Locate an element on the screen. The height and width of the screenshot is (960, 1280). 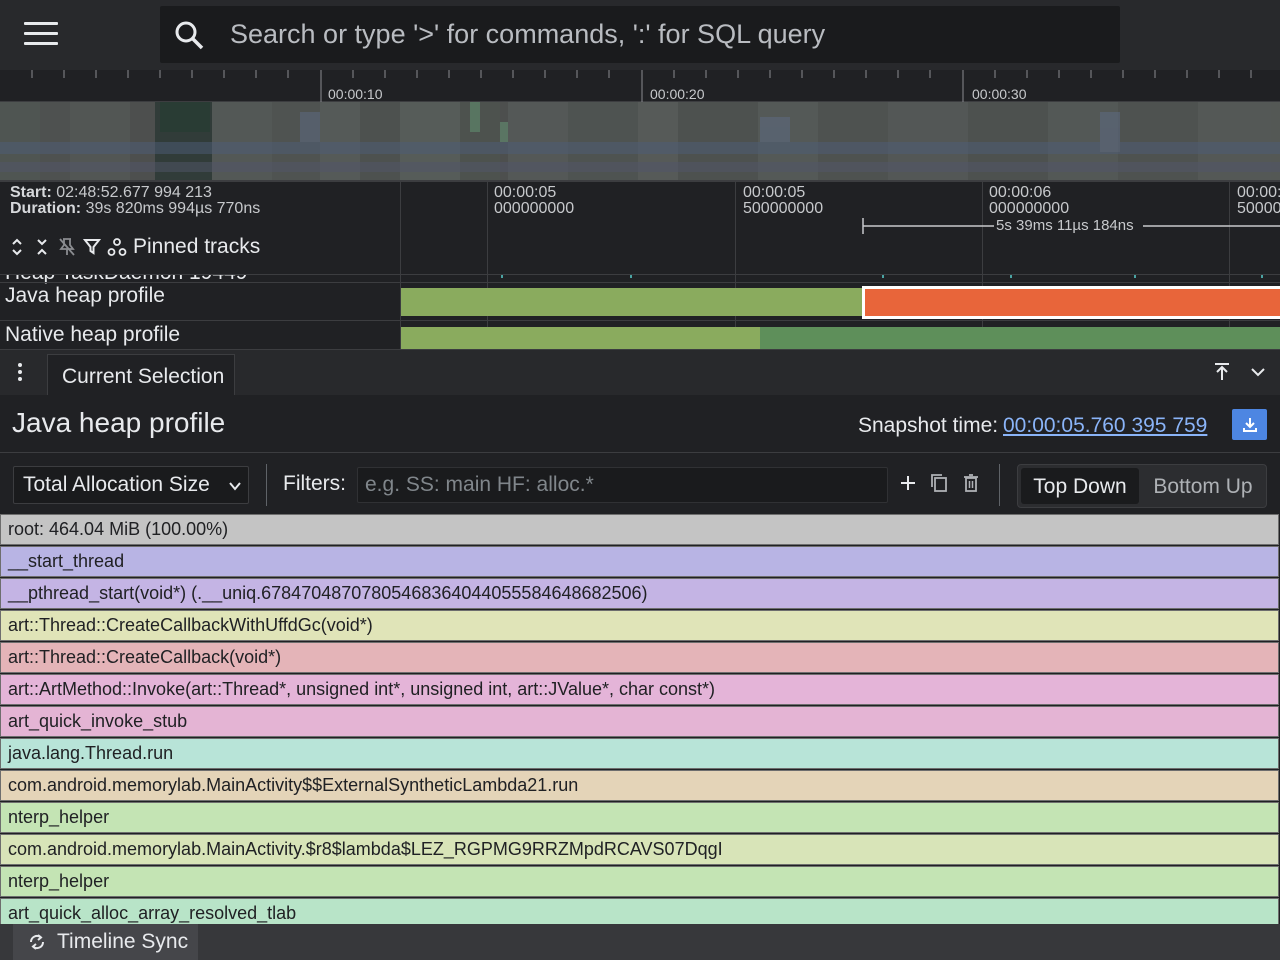
view-mode-toggle: Top Down Bottom Up is located at coordinates (1142, 486).